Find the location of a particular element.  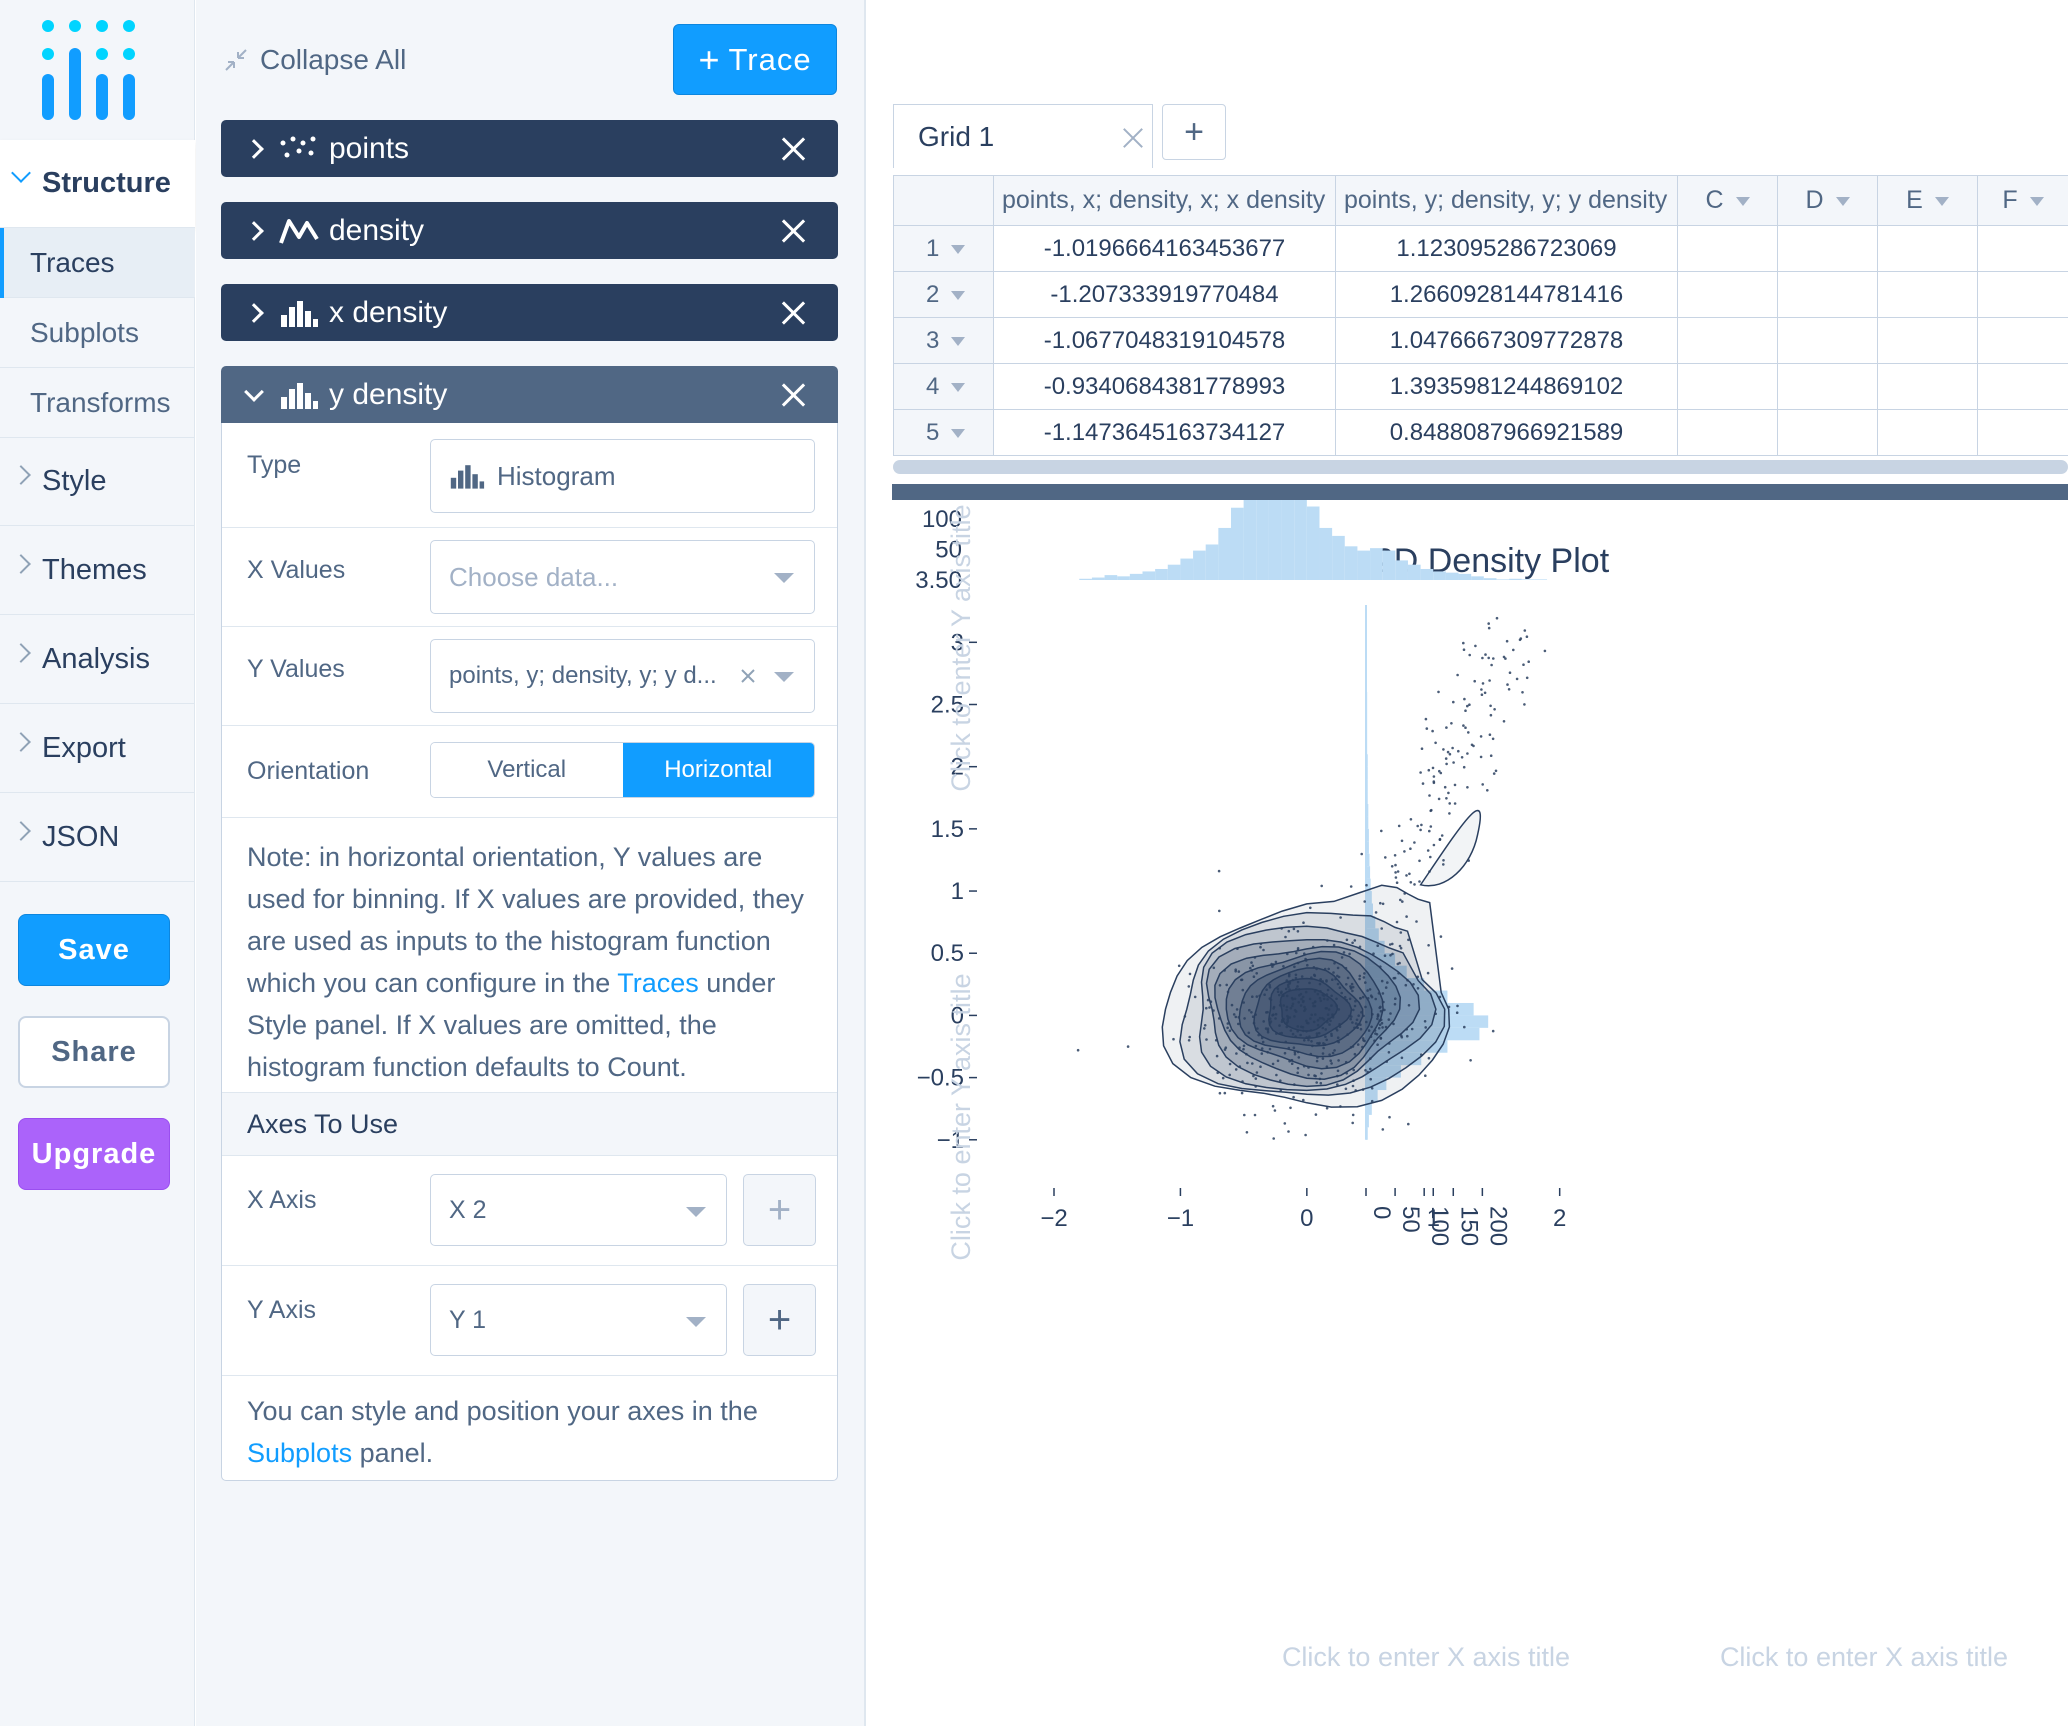

grid-cell: -0.9340684381778993 is located at coordinates (1164, 386).